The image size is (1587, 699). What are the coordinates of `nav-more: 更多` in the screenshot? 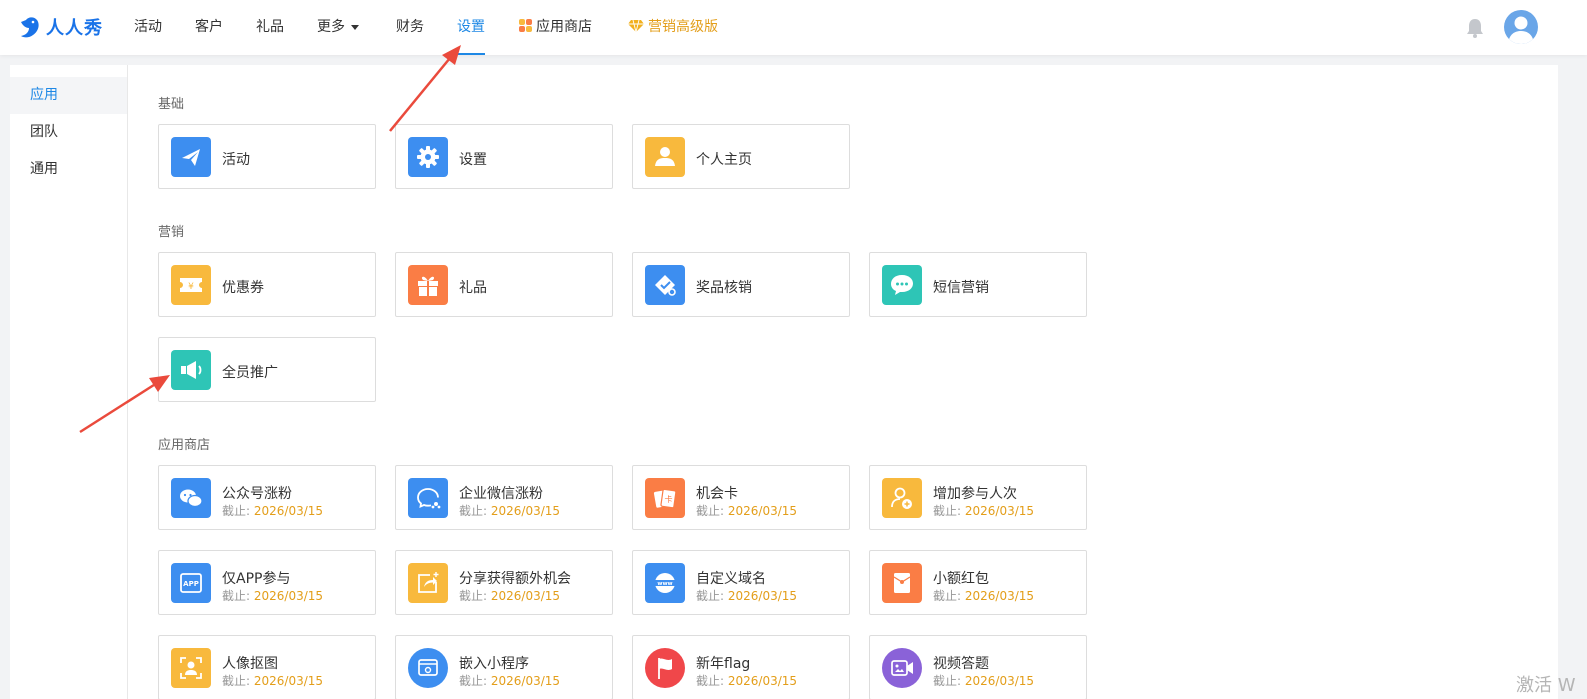 It's located at (338, 27).